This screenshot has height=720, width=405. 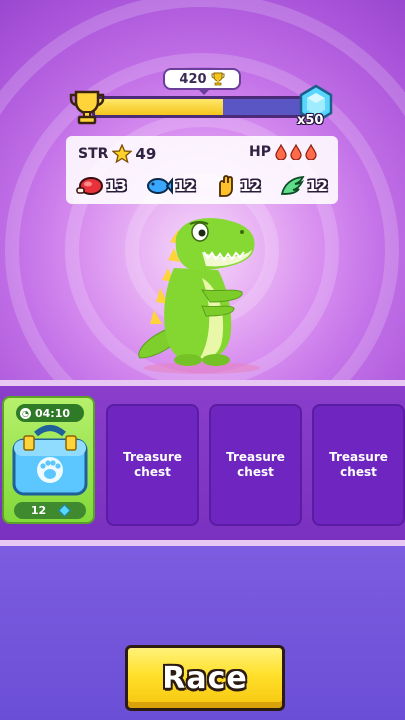 I want to click on fish-stat: 12, so click(x=170, y=186).